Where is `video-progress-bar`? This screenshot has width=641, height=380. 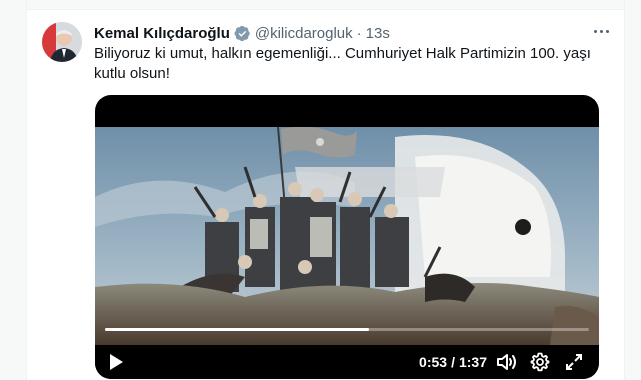
video-progress-bar is located at coordinates (347, 329).